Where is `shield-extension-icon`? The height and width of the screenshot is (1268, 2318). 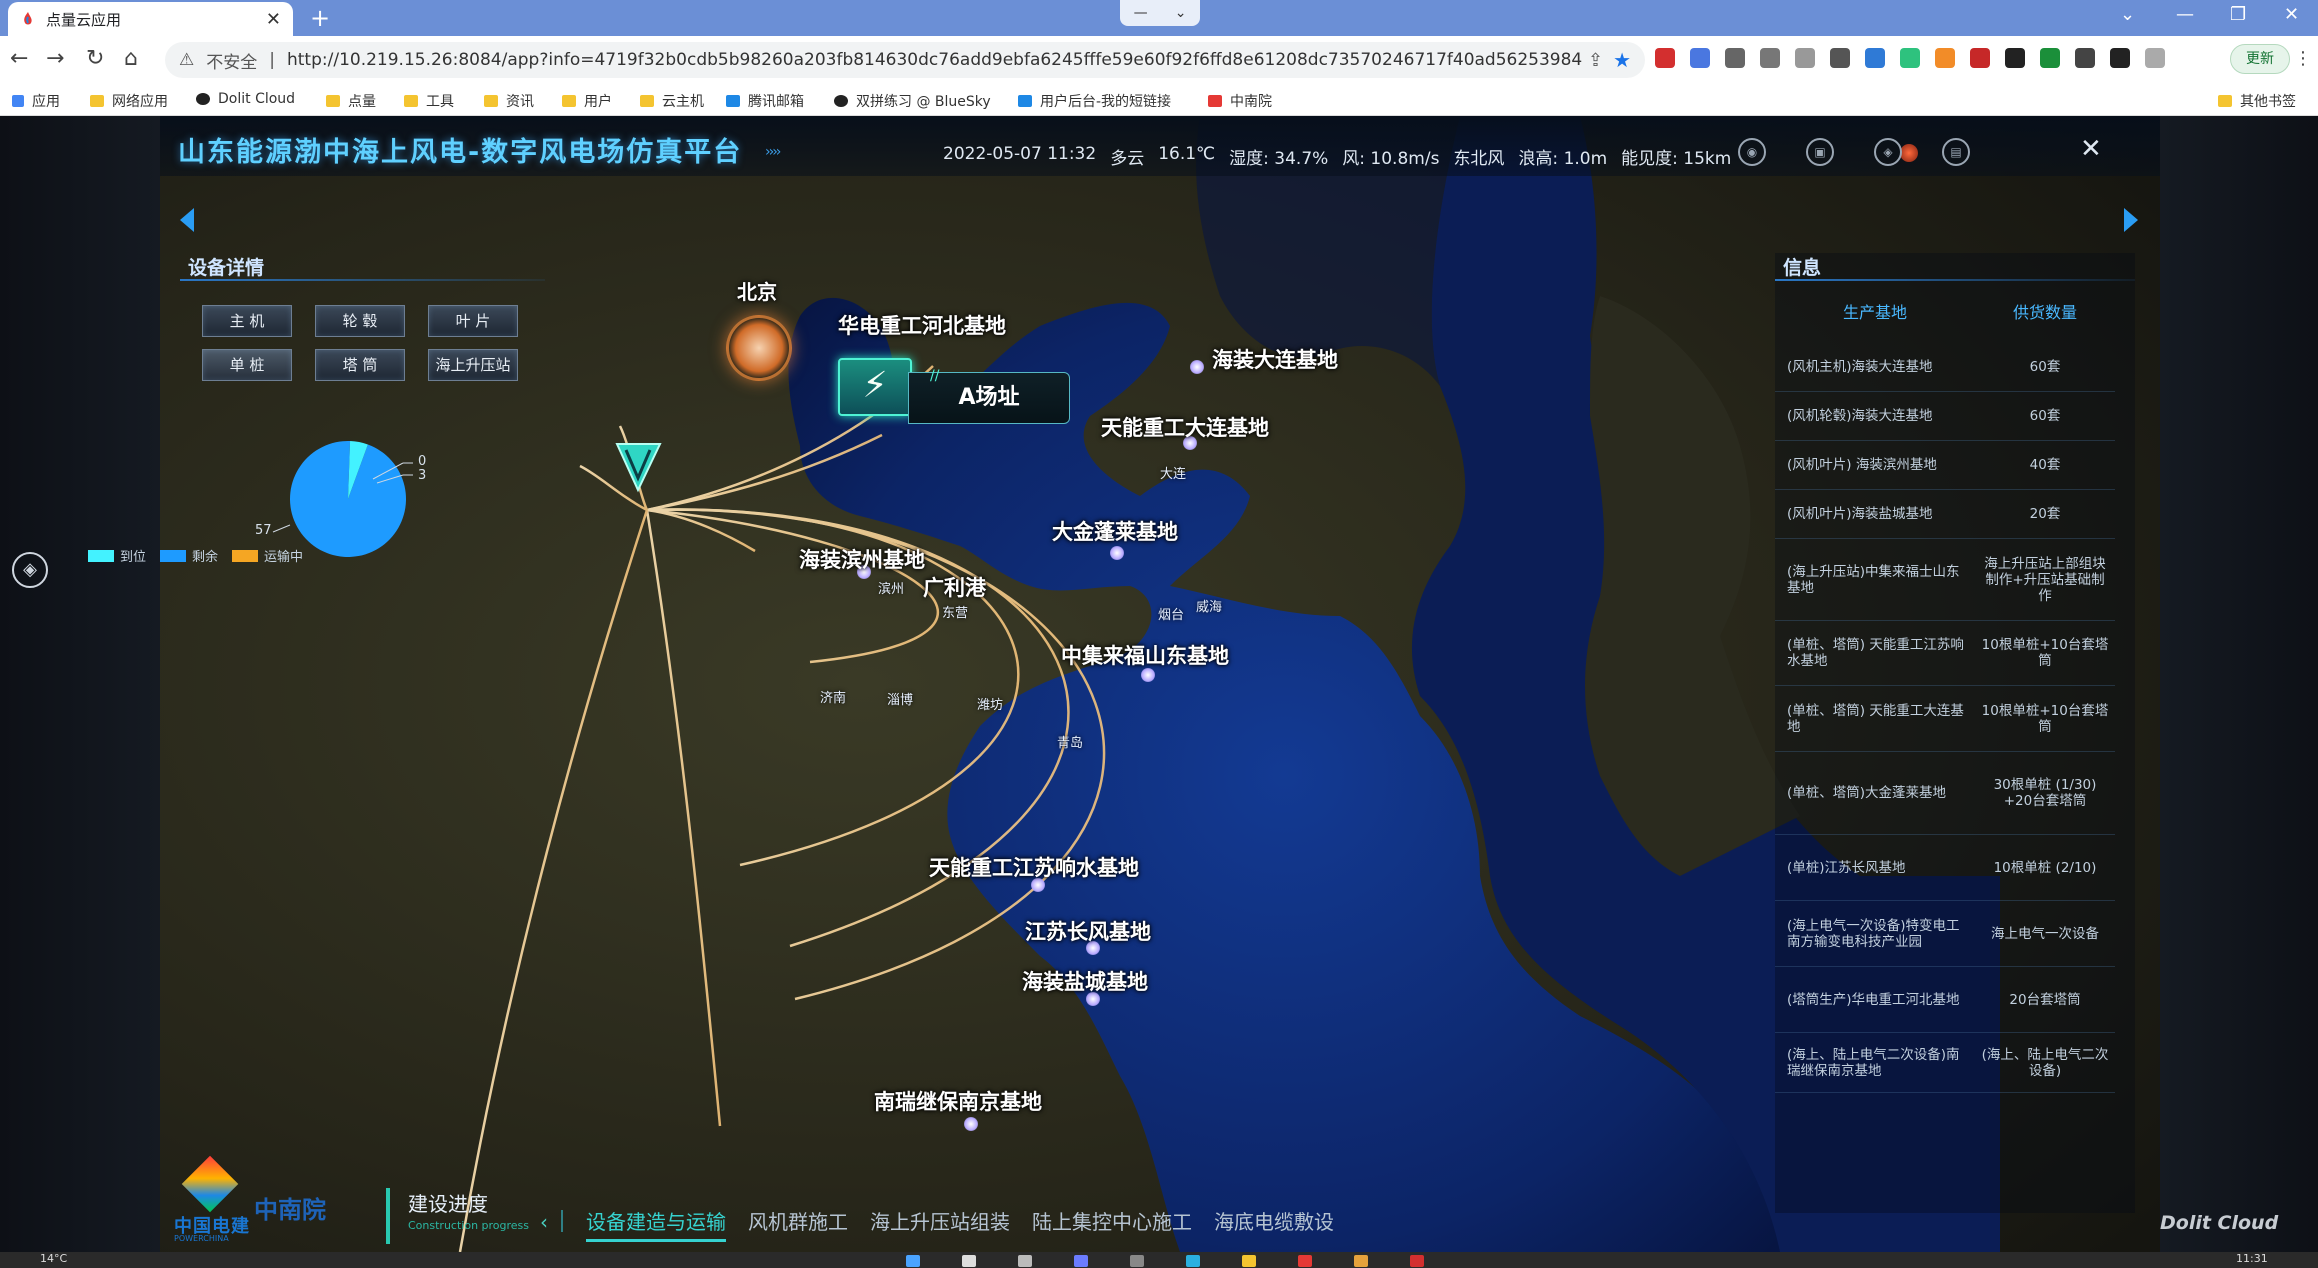 shield-extension-icon is located at coordinates (1875, 58).